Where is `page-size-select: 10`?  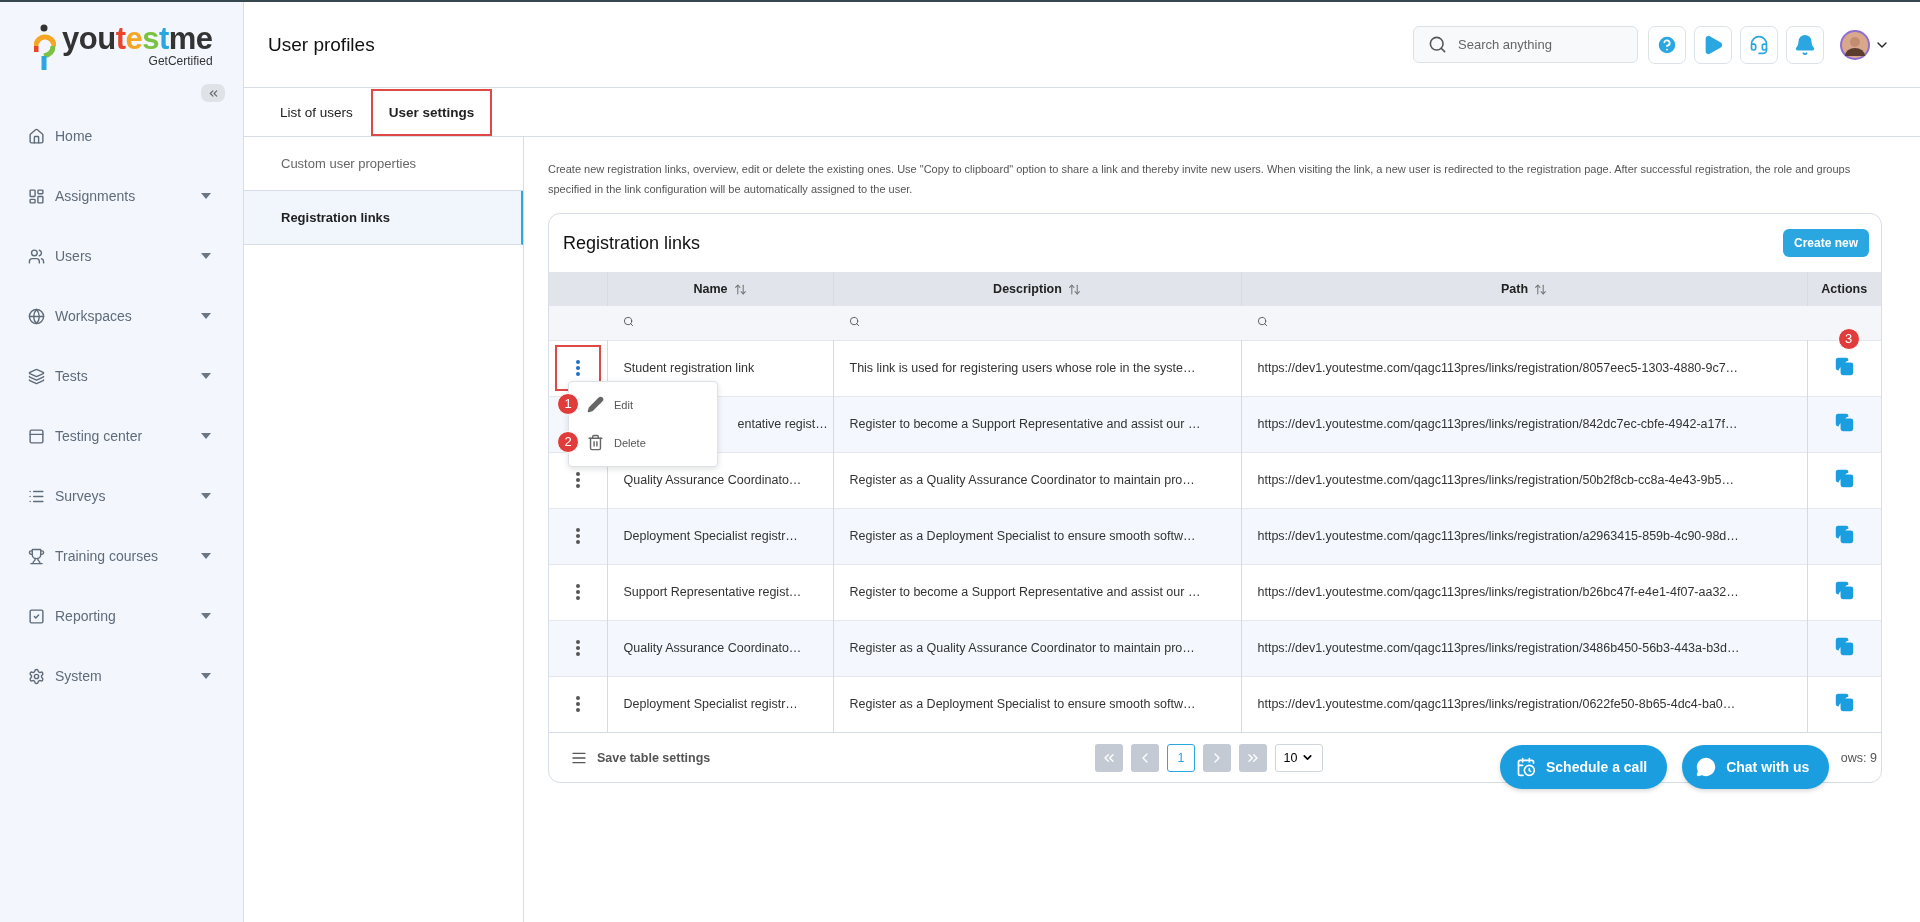
page-size-select: 10 is located at coordinates (1299, 757).